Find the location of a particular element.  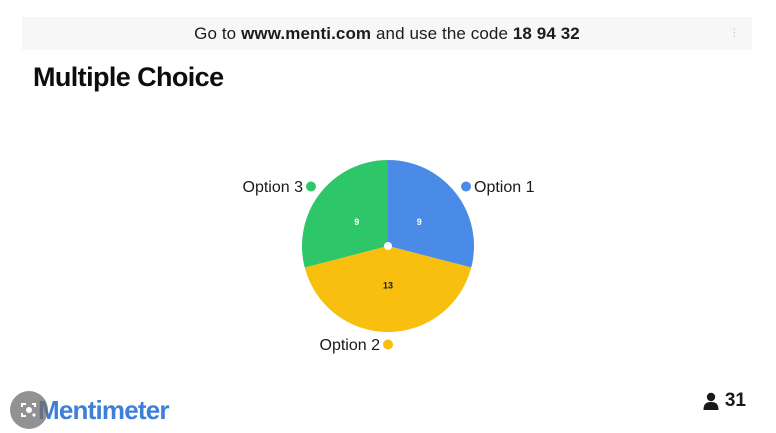

legend-label-2: Option 2 is located at coordinates (350, 345).